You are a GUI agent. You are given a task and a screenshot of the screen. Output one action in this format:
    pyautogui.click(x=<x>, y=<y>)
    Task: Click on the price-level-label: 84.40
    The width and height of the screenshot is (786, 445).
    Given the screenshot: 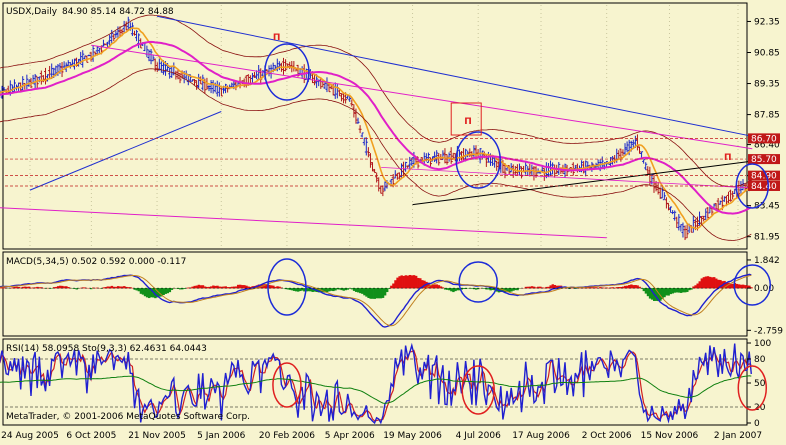 What is the action you would take?
    pyautogui.click(x=764, y=187)
    